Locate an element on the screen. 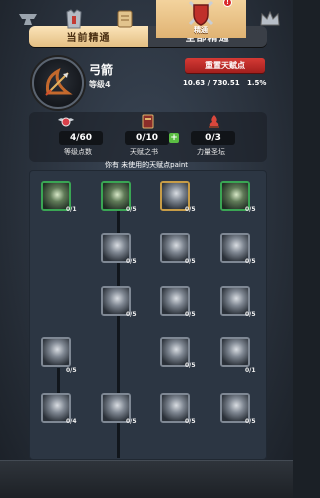 This screenshot has height=498, width=320. book-icon is located at coordinates (148, 121).